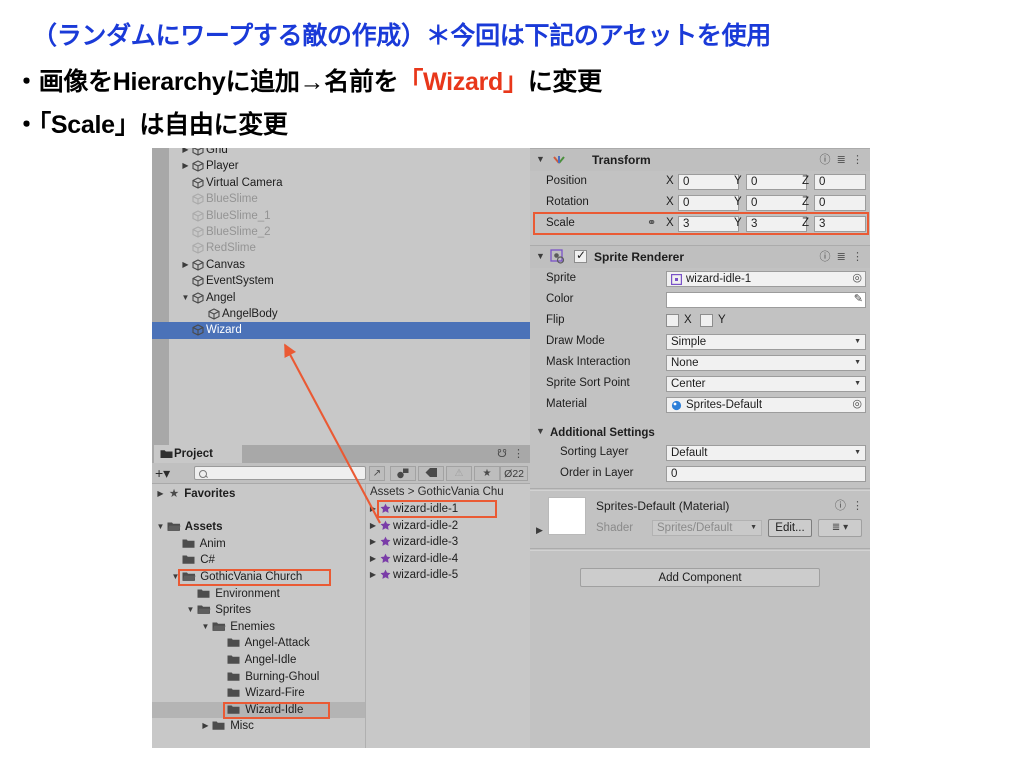  I want to click on transform-scale-y: 3, so click(776, 223).